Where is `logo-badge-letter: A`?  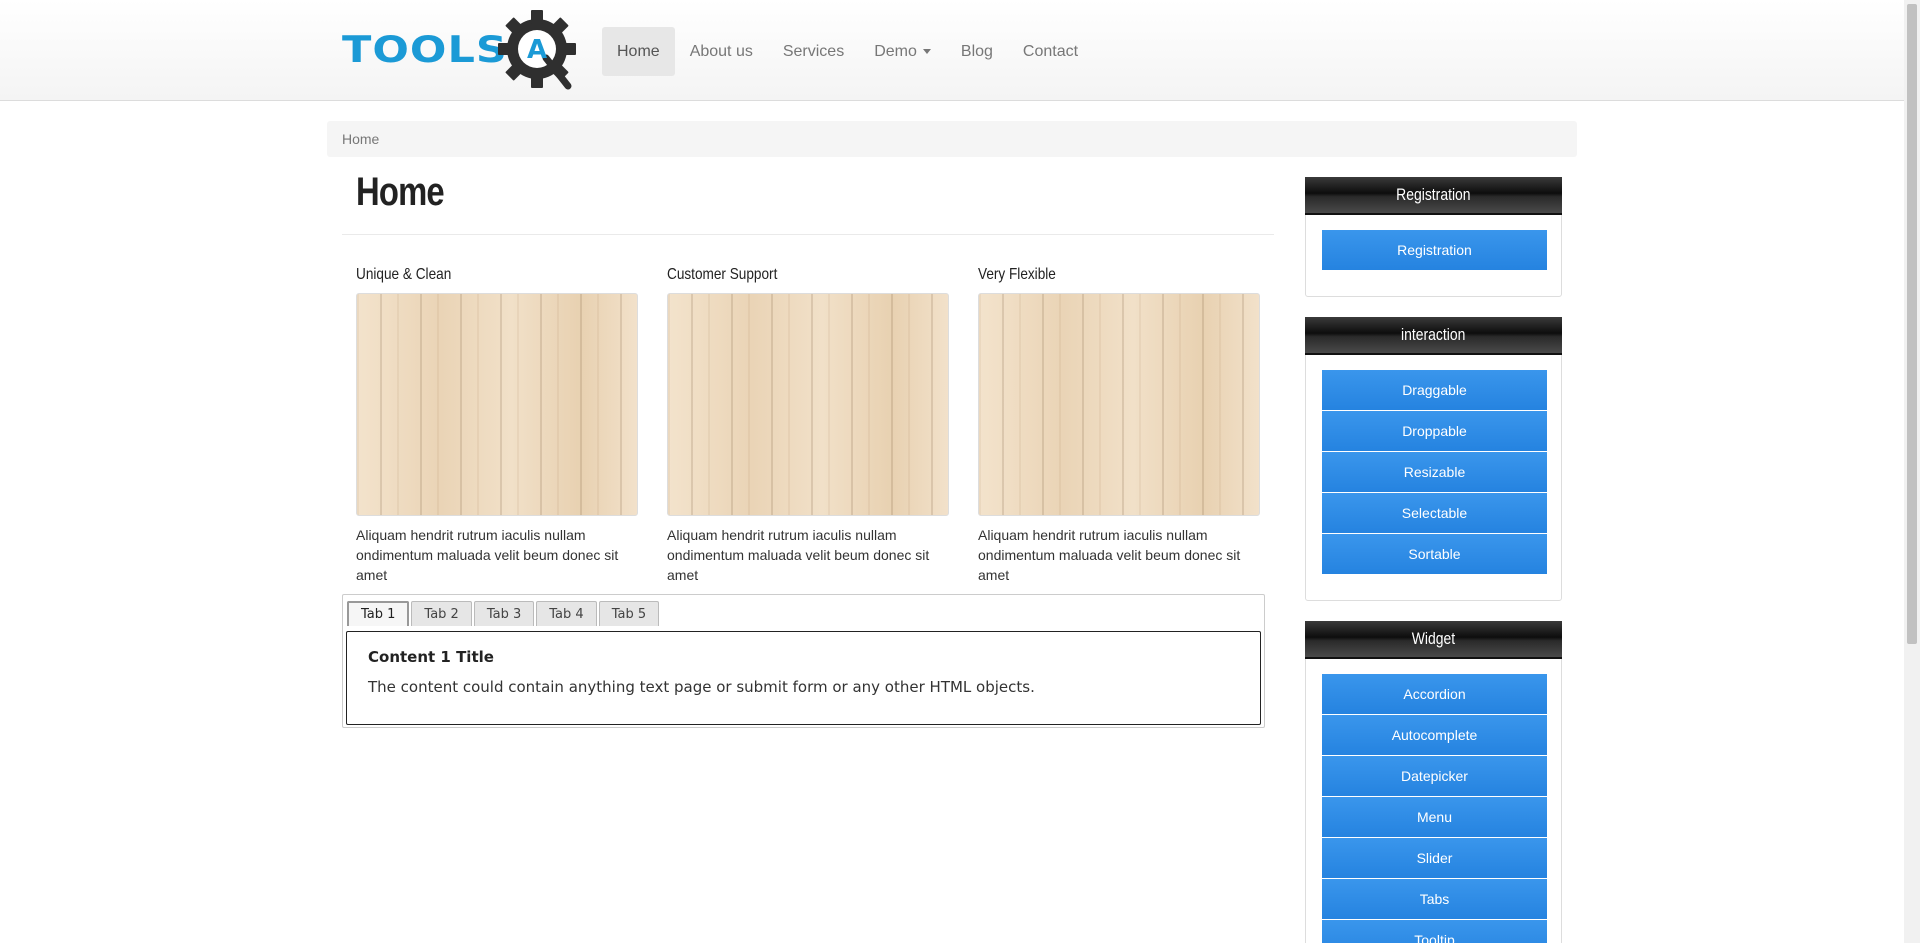 logo-badge-letter: A is located at coordinates (537, 50).